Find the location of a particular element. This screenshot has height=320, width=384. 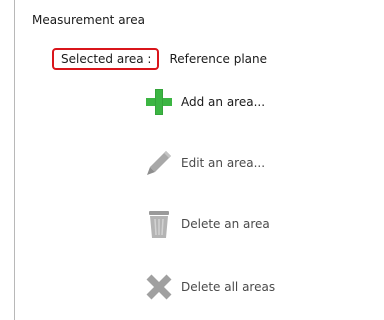

delete-area-label: Delete an area is located at coordinates (225, 224).